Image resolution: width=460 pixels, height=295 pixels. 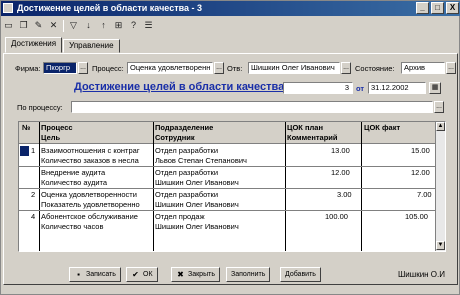 I want to click on header-process: Процесс, so click(x=57, y=127).